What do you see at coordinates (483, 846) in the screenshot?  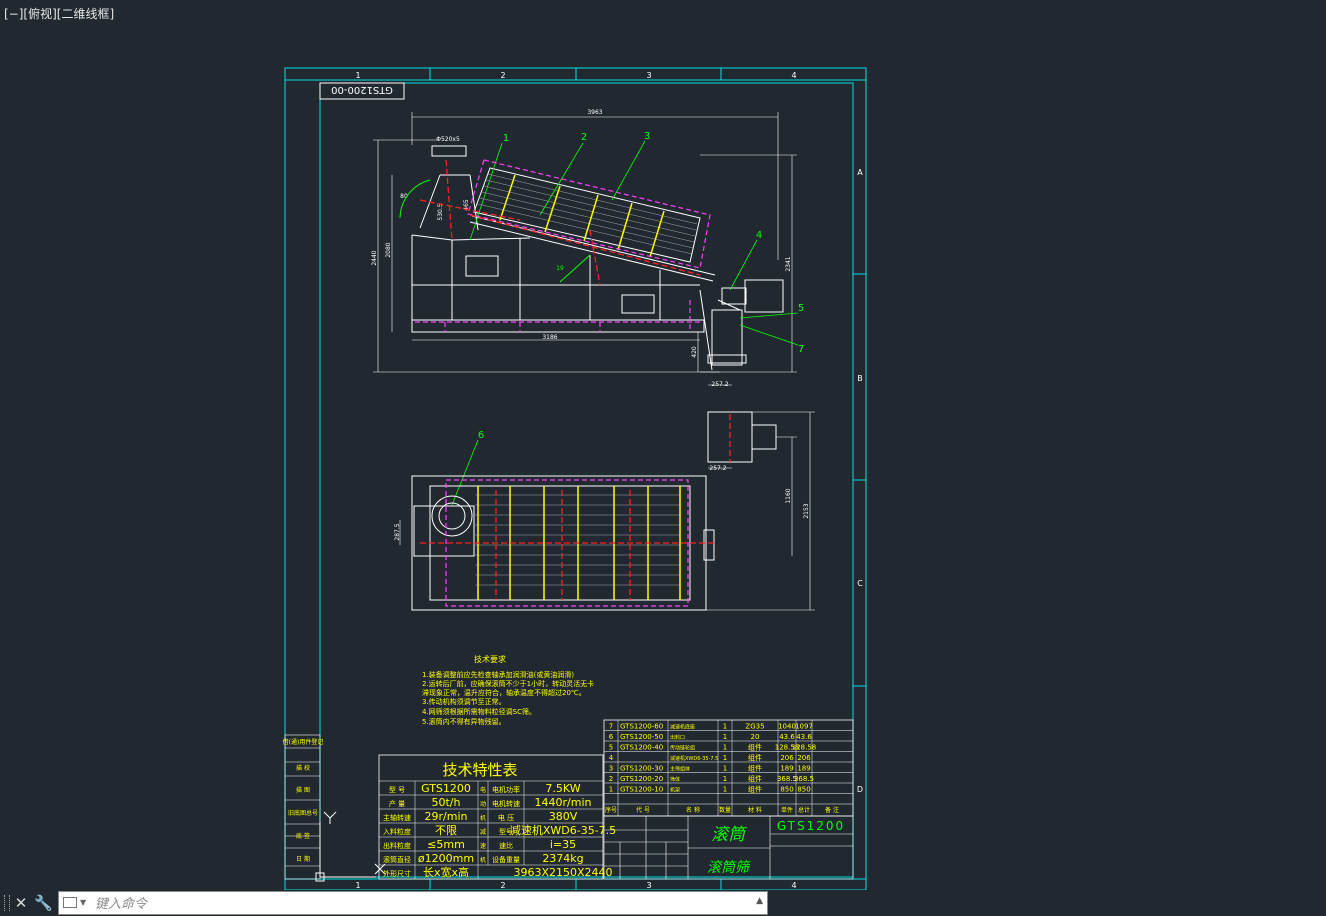 I see `spec-cell: 速` at bounding box center [483, 846].